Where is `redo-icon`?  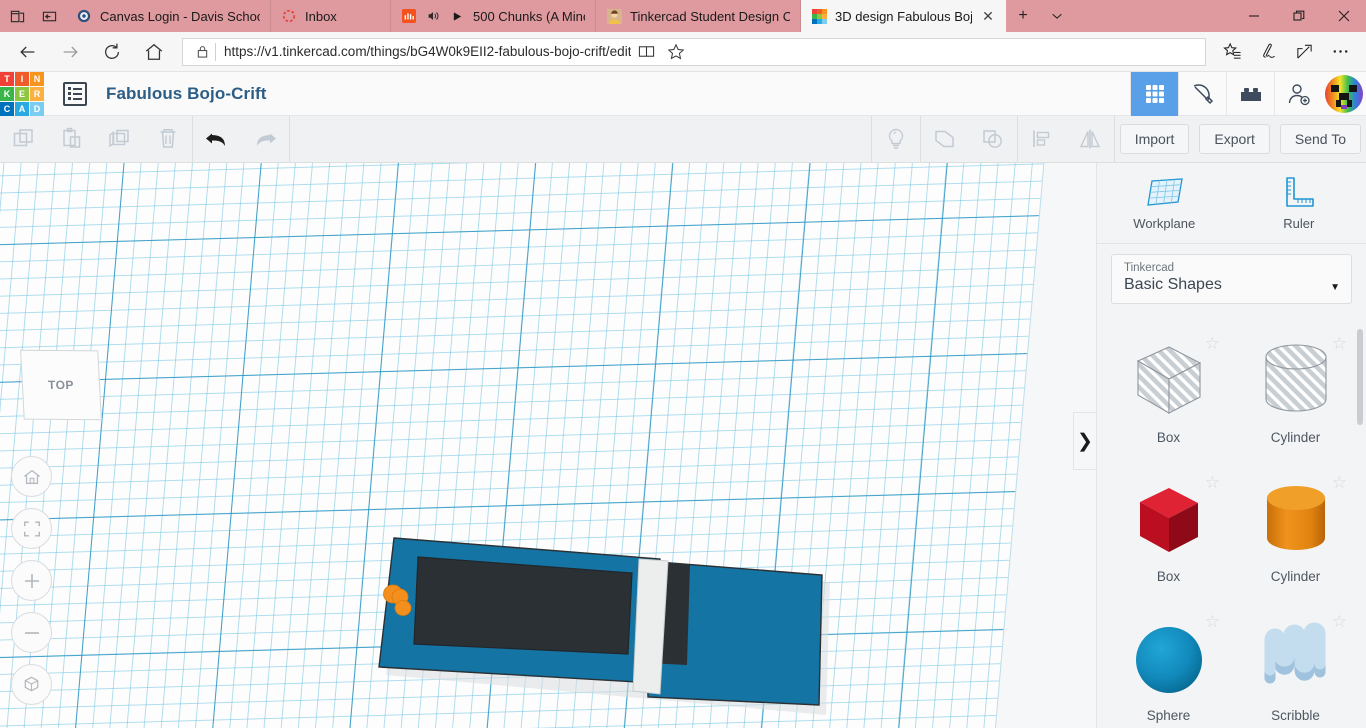 redo-icon is located at coordinates (265, 139).